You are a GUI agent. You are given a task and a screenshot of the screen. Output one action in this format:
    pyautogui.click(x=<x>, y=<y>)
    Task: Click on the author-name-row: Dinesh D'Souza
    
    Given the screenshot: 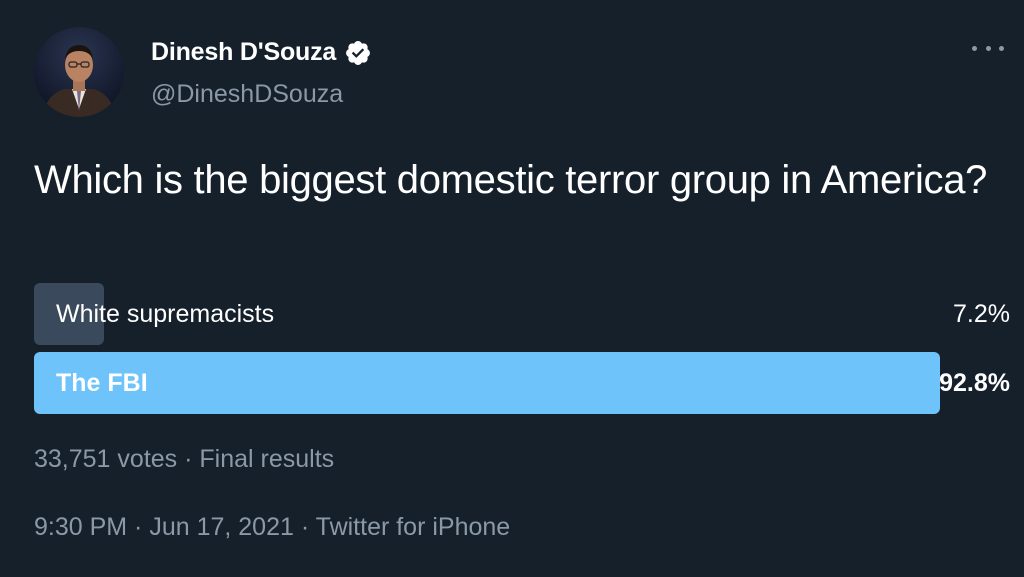 What is the action you would take?
    pyautogui.click(x=261, y=52)
    